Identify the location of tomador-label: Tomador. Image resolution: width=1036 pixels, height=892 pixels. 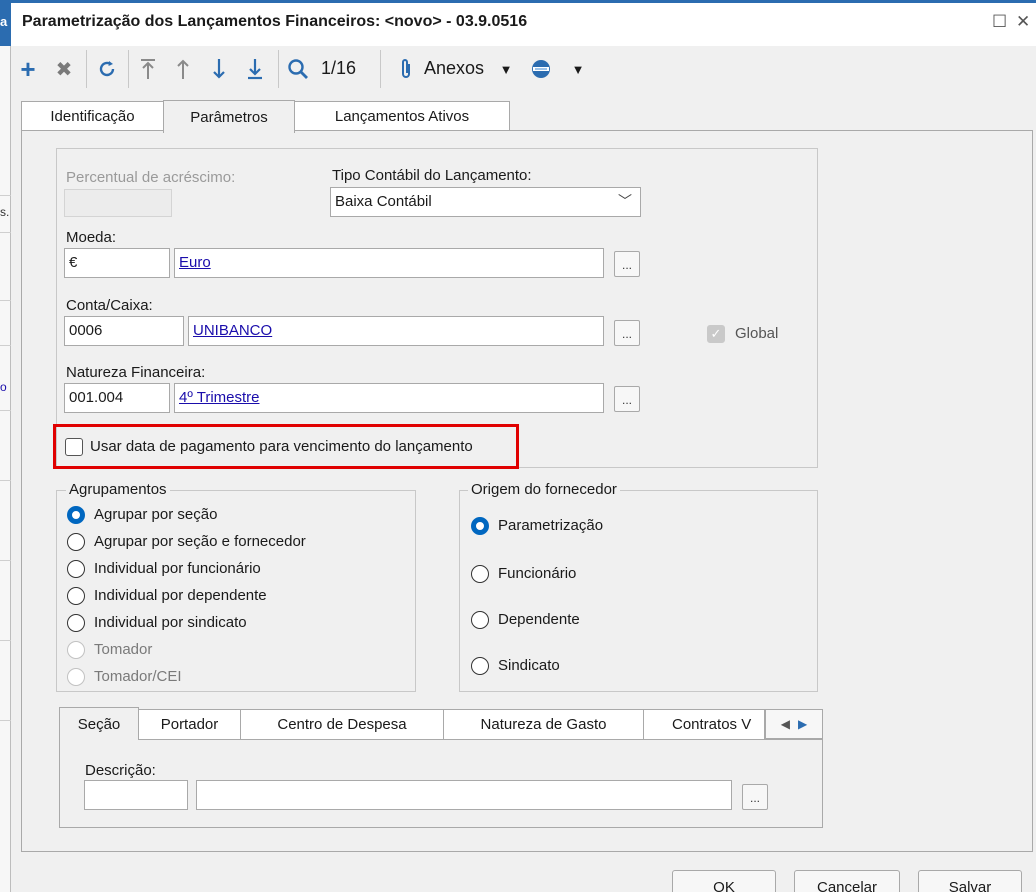
(123, 649).